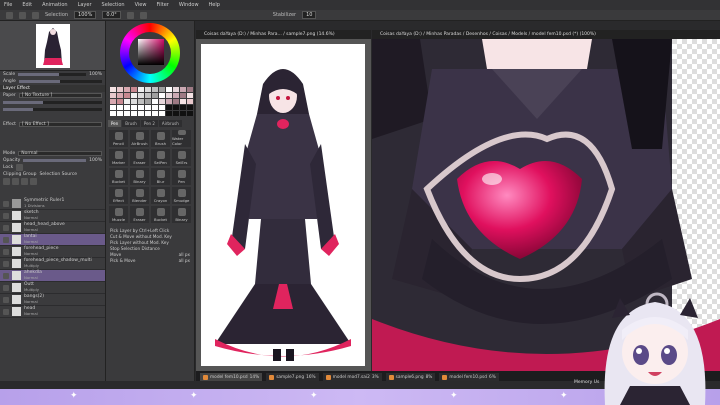 This screenshot has height=405, width=720. Describe the element at coordinates (33, 181) in the screenshot. I see `trash-icon` at that location.